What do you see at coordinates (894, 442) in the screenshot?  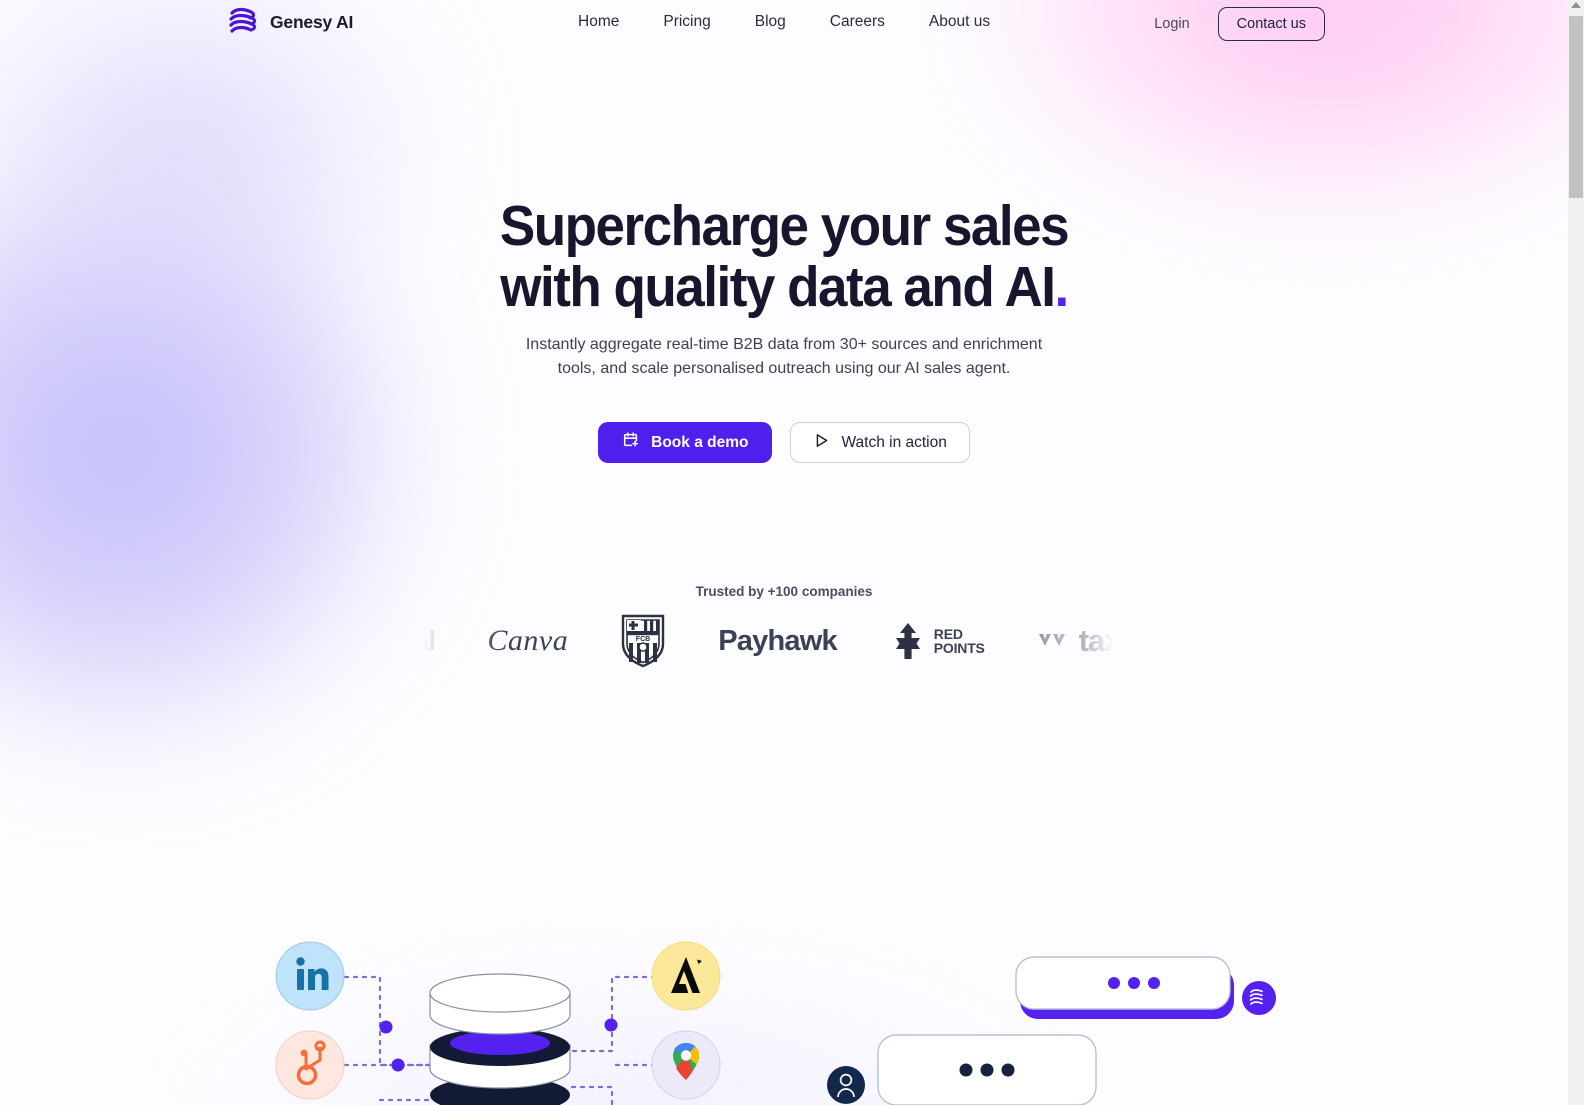 I see `watch-in-action-label: Watch in action` at bounding box center [894, 442].